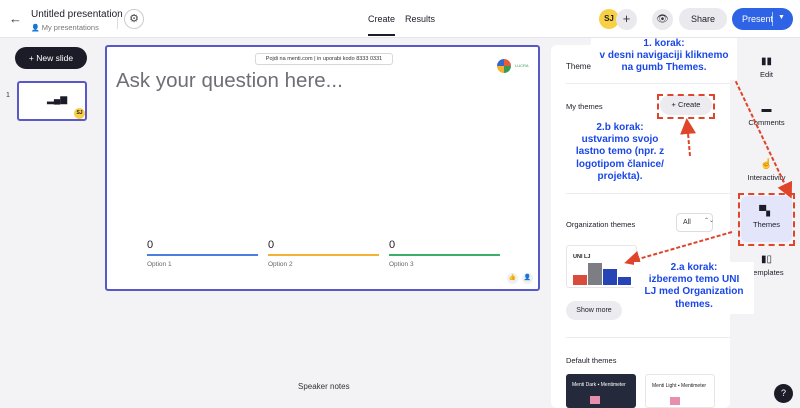 The width and height of the screenshot is (800, 408). I want to click on share-button: Share, so click(703, 19).